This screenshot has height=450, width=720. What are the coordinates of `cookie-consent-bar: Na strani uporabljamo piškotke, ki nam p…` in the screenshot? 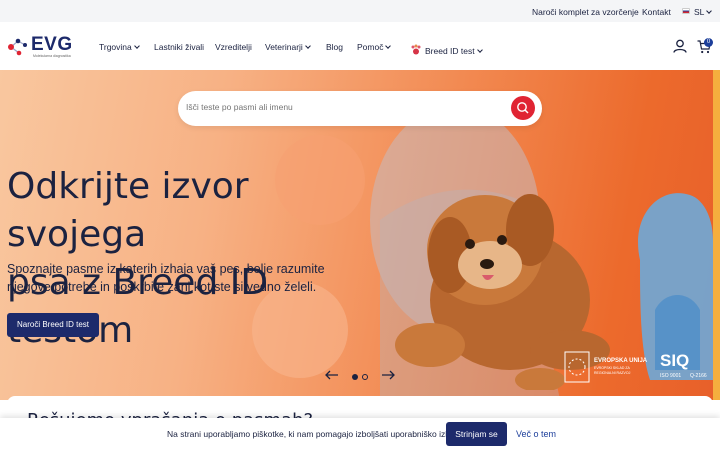 It's located at (360, 434).